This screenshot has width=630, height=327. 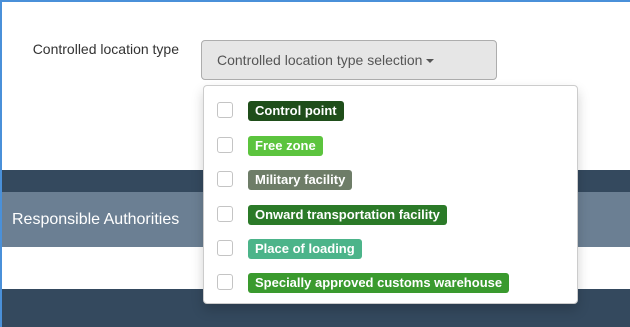 What do you see at coordinates (285, 146) in the screenshot?
I see `option-badge: Free zone` at bounding box center [285, 146].